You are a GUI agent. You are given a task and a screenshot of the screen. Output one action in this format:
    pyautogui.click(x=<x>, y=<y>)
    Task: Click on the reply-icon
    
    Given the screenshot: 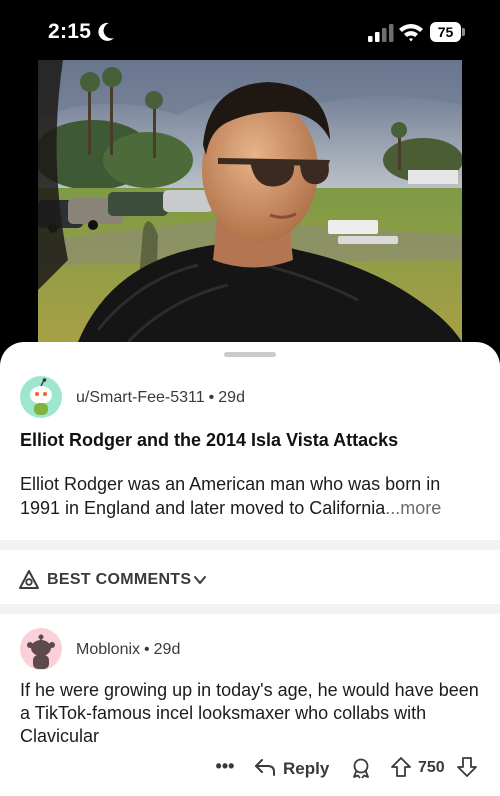 What is the action you would take?
    pyautogui.click(x=265, y=767)
    